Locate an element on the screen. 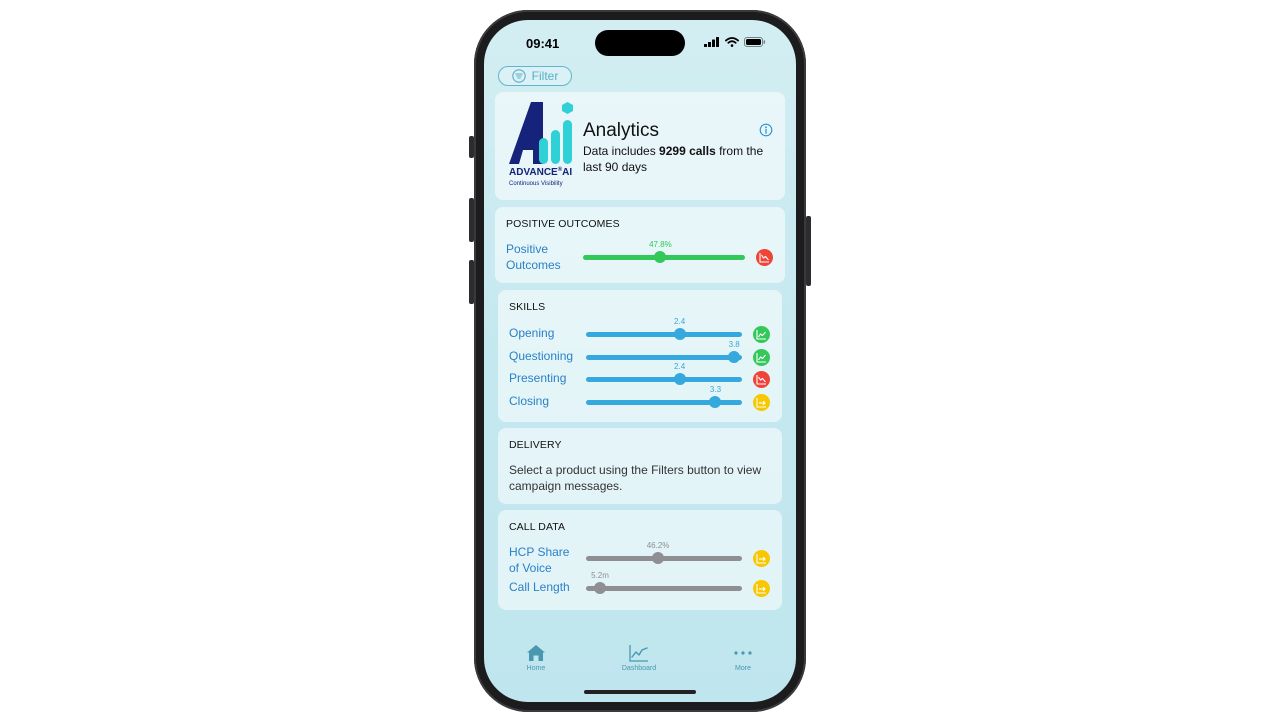 This screenshot has height=720, width=1280. delivery-title: DELIVERY is located at coordinates (535, 445).